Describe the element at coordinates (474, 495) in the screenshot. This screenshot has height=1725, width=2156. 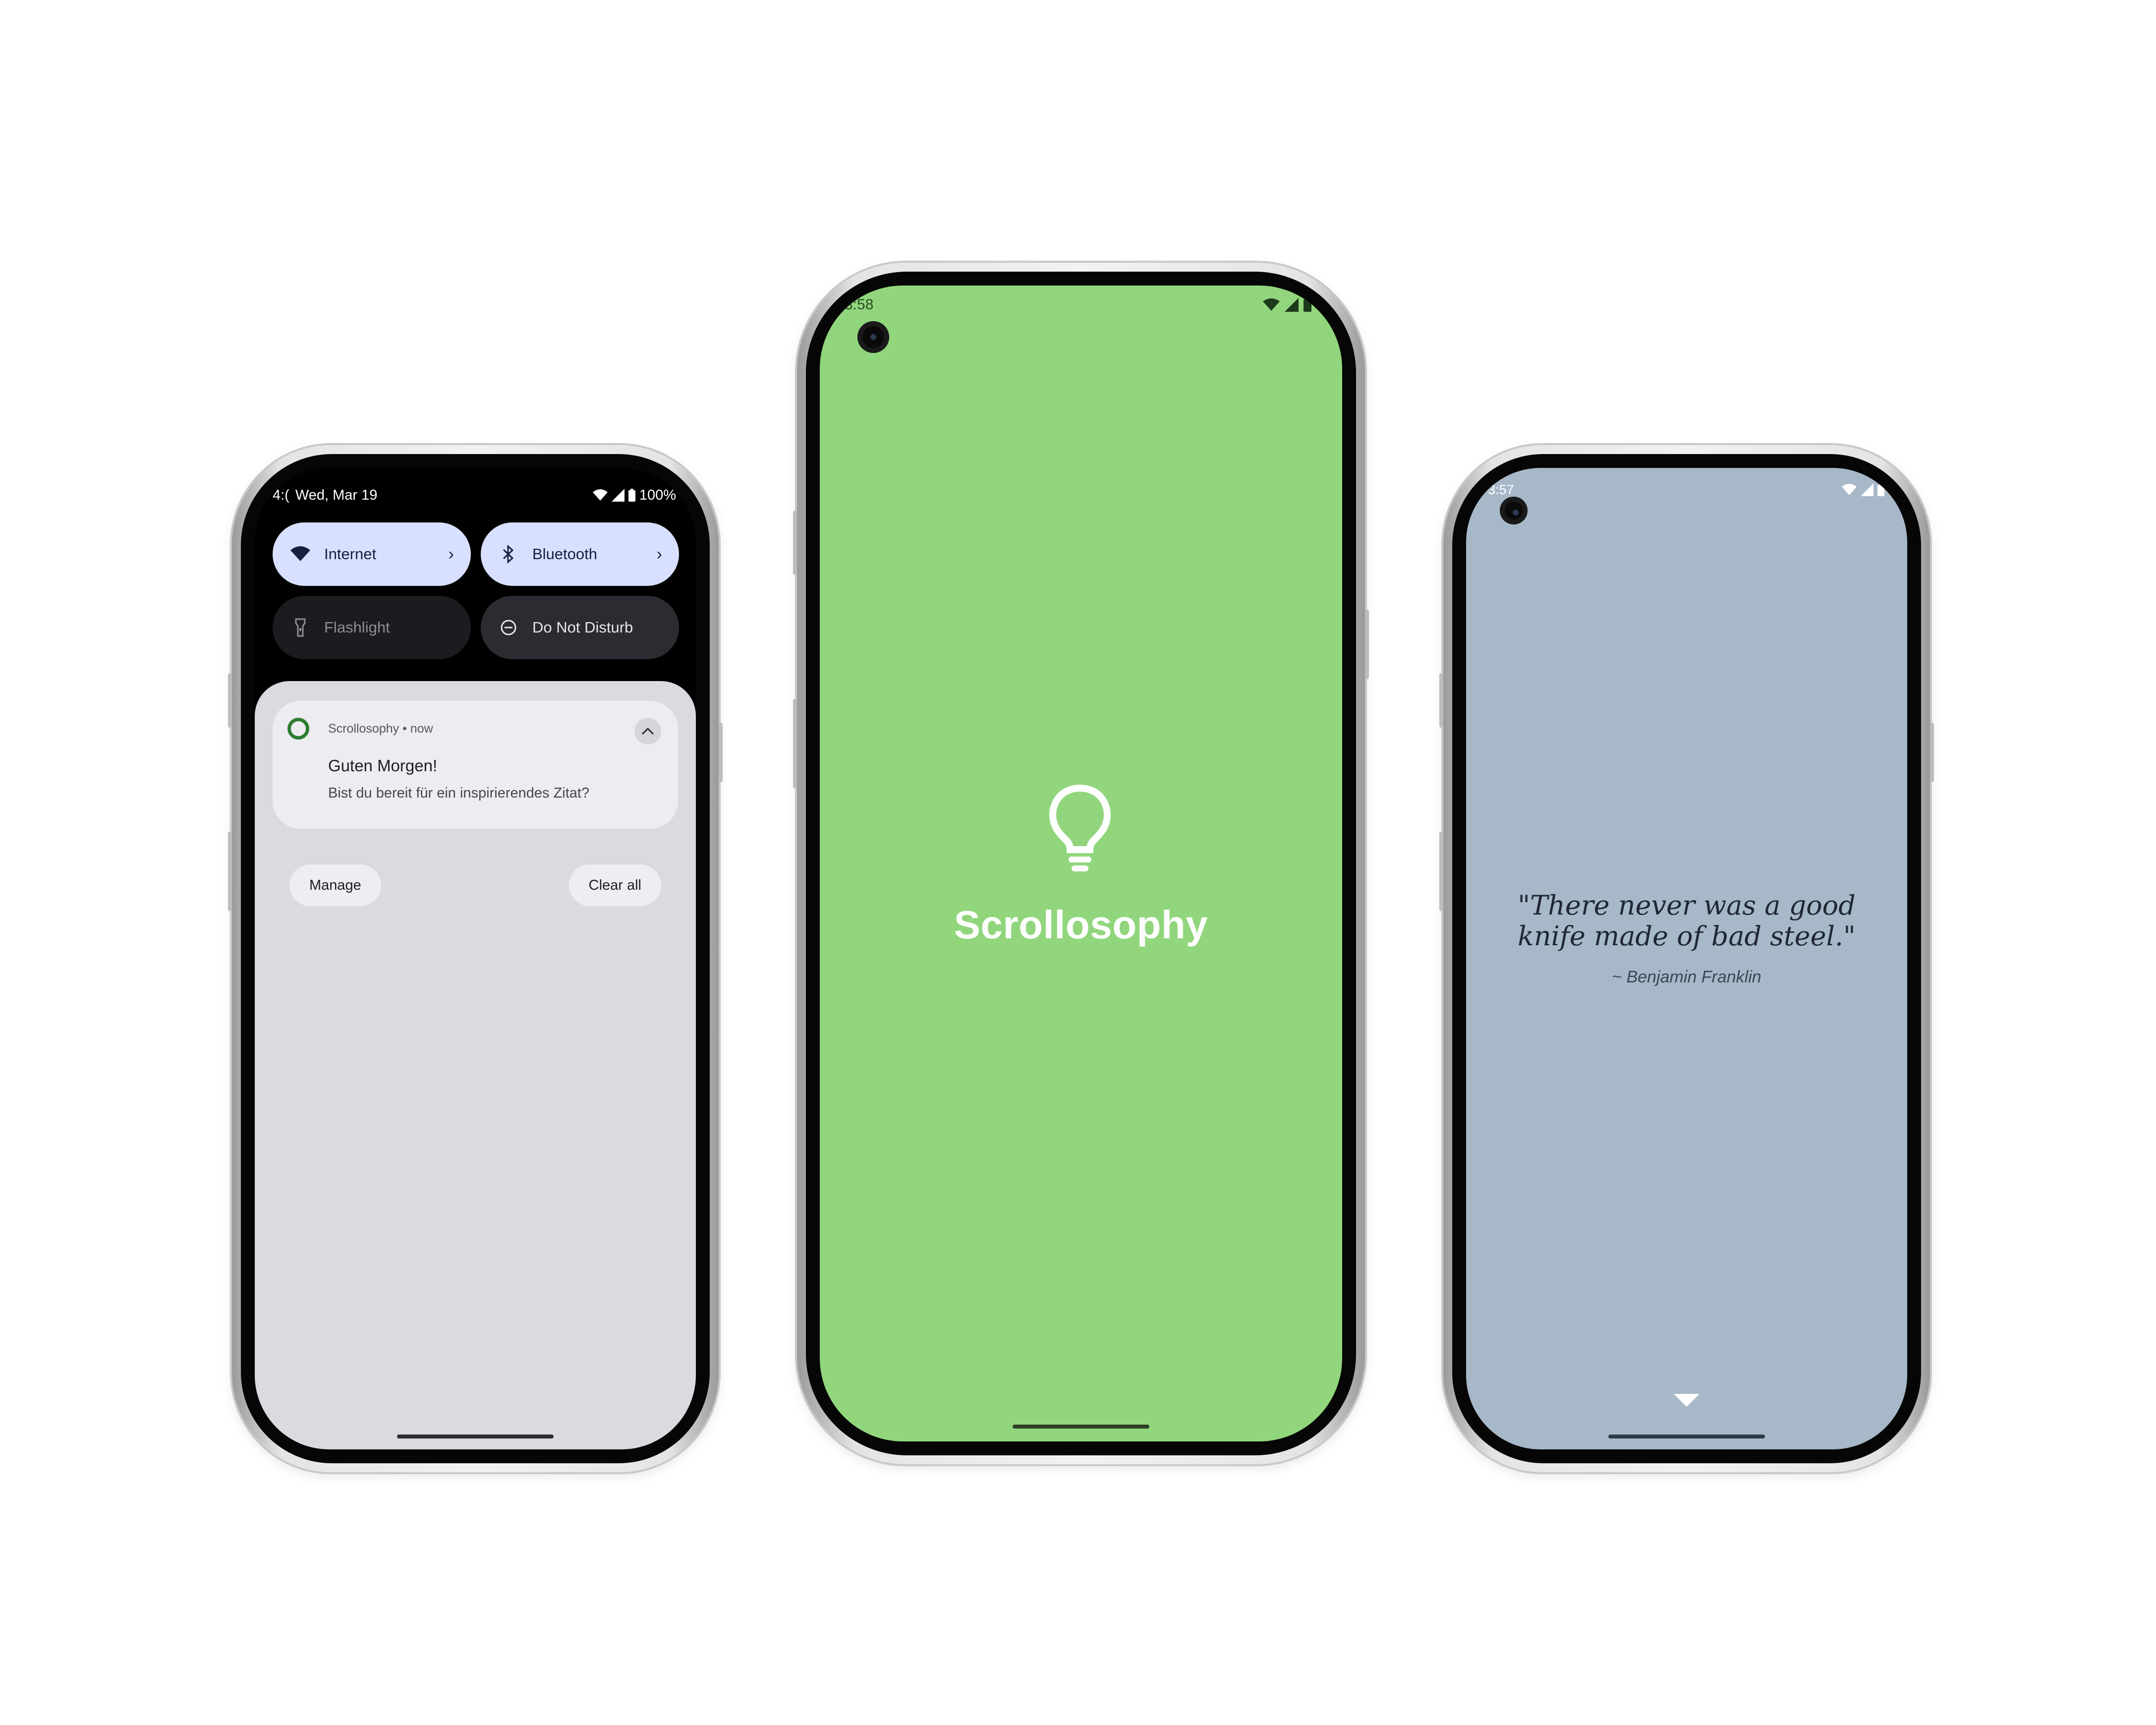
I see `status-bar: 4:( Wed, Mar 19 100%` at that location.